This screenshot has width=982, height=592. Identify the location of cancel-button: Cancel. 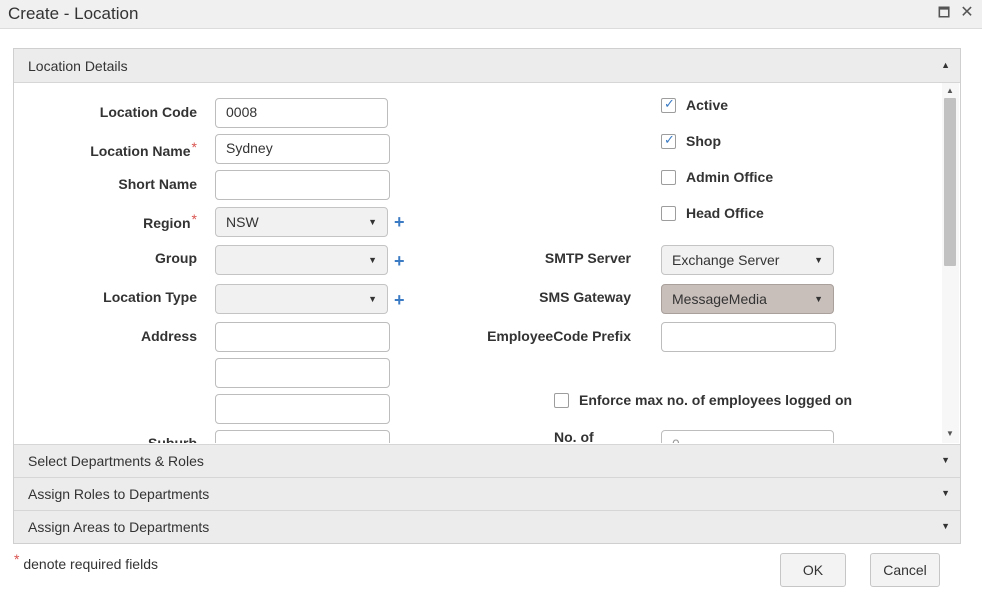
(905, 570).